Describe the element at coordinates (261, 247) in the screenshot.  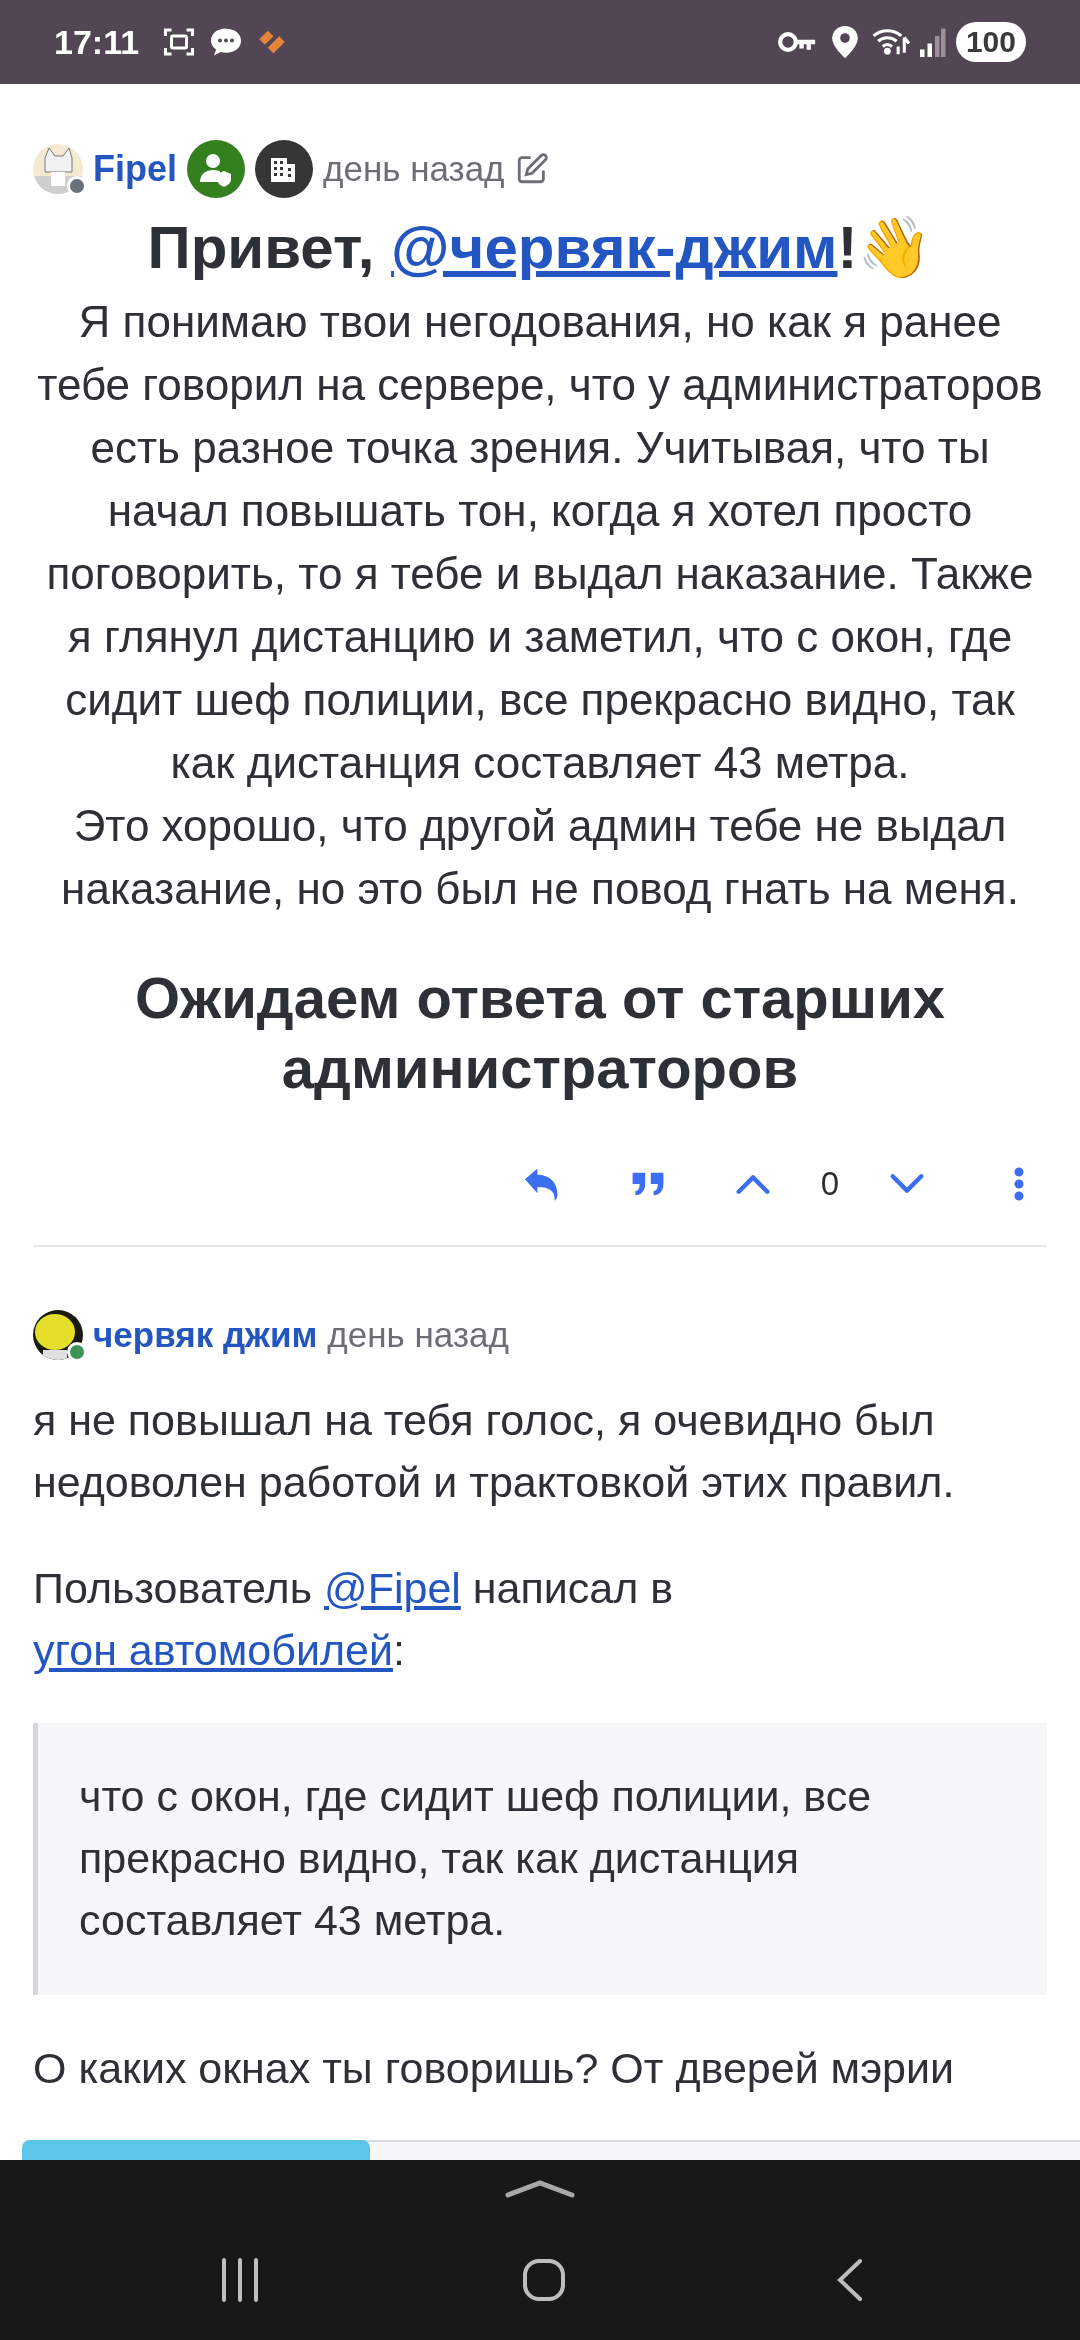
I see `text: Привет,` at that location.